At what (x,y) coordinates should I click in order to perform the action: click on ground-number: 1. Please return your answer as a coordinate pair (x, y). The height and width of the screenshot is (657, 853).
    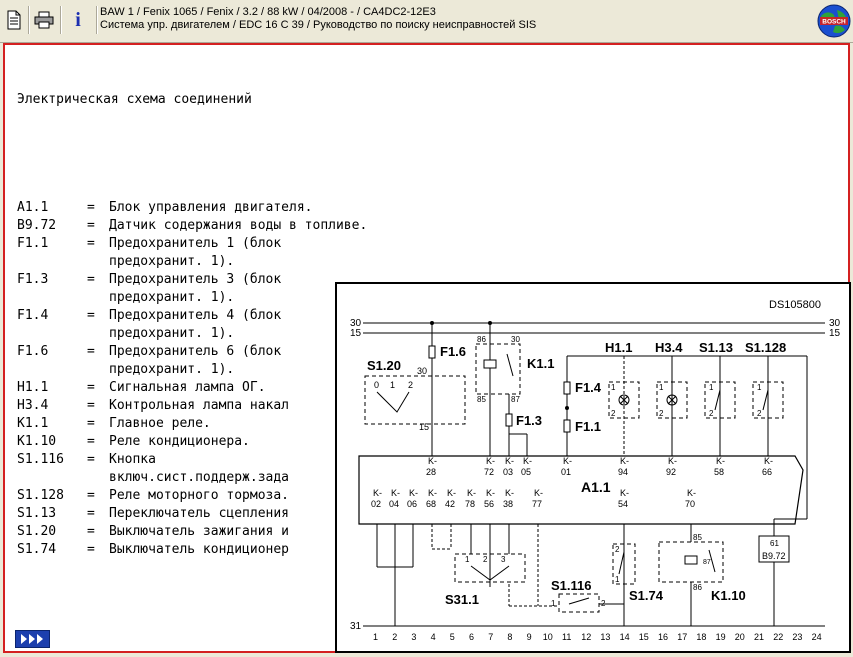
    Looking at the image, I should click on (375, 637).